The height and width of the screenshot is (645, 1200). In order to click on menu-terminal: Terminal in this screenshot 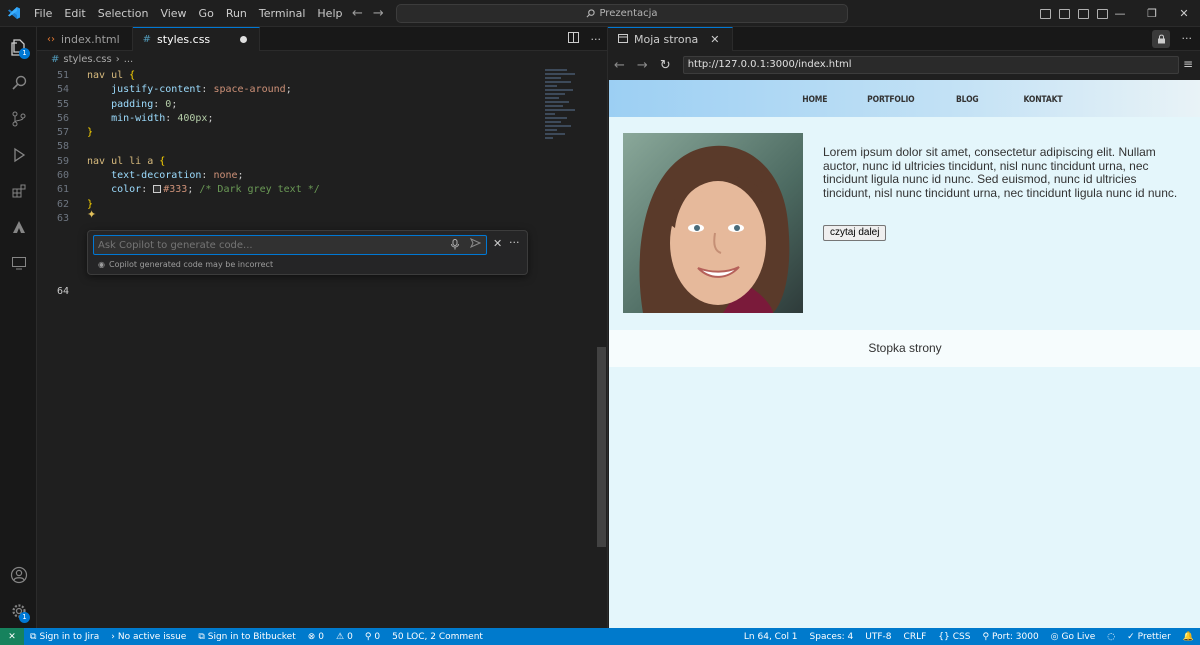, I will do `click(282, 13)`.